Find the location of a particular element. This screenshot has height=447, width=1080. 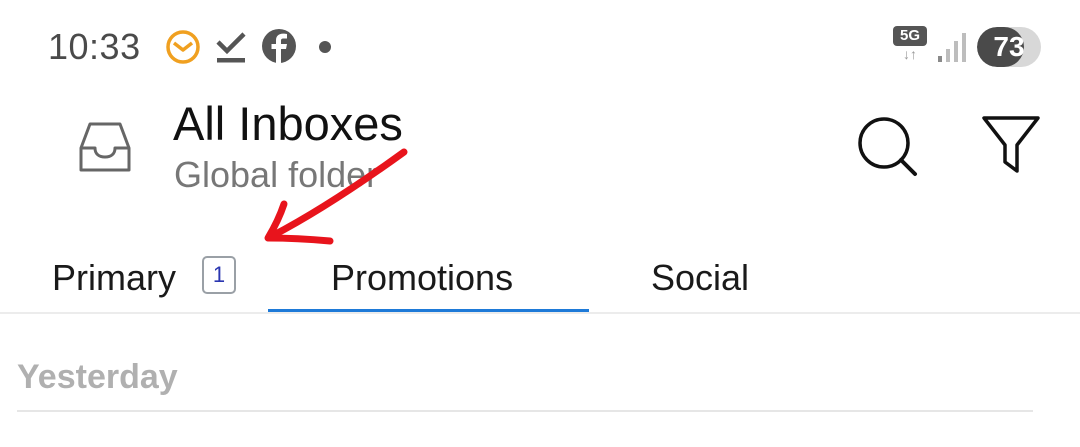

signal-strength-icon is located at coordinates (952, 49).